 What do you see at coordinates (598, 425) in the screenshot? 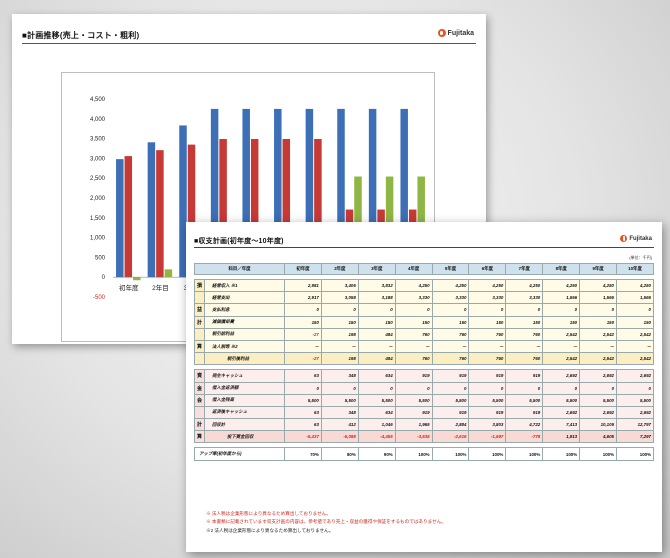
I see `value-cell: 10,105` at bounding box center [598, 425].